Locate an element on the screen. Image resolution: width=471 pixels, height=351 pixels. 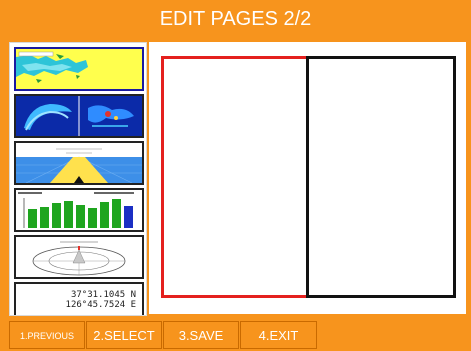
compass-icon is located at coordinates (79, 257).